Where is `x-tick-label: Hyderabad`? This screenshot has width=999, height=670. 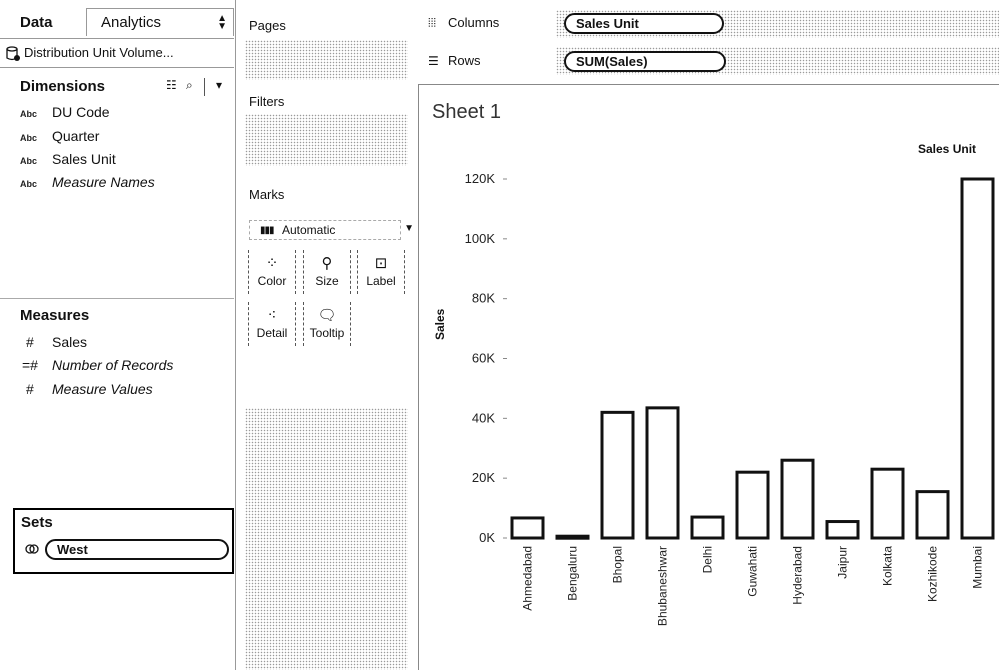
x-tick-label: Hyderabad is located at coordinates (798, 575).